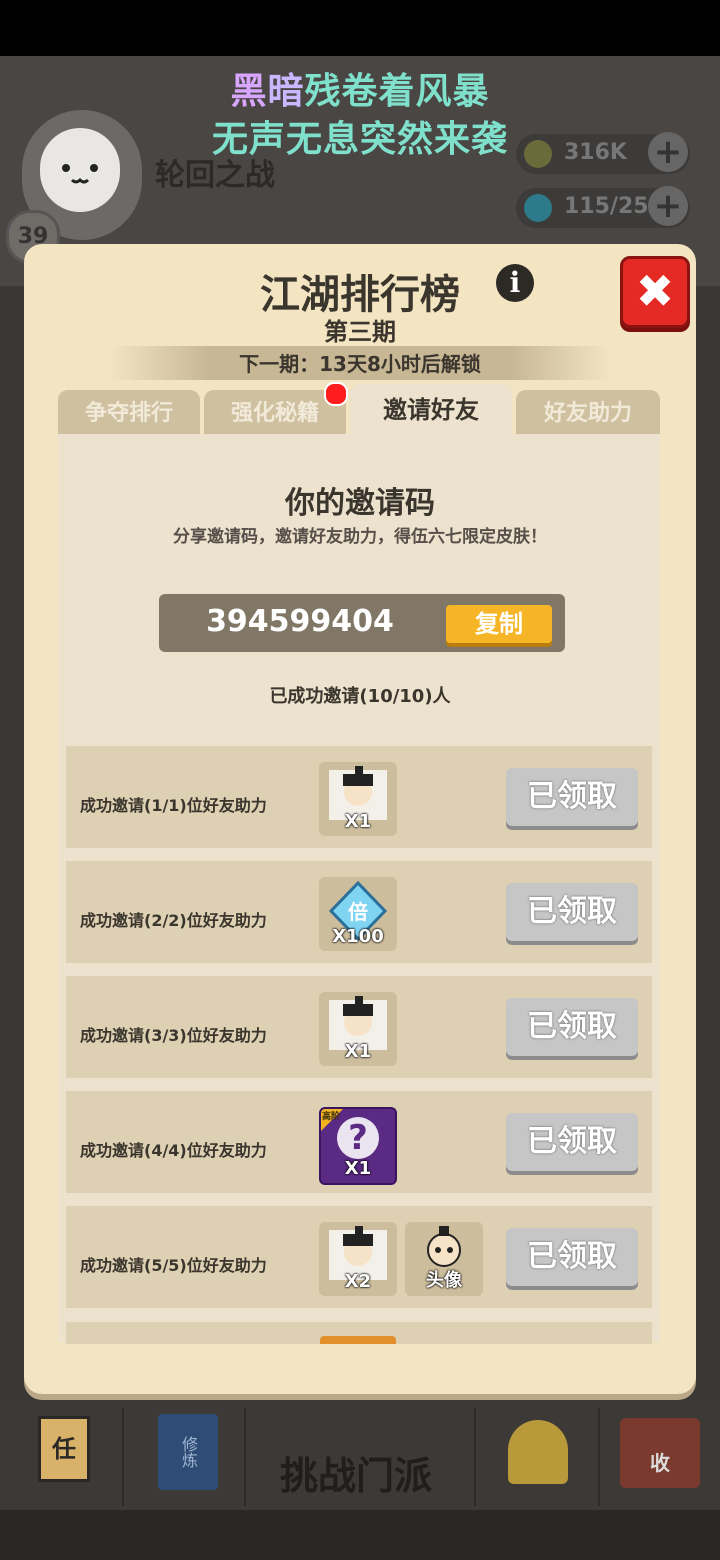 This screenshot has height=1560, width=720. I want to click on challenge-label: 挑战门派, so click(356, 1476).